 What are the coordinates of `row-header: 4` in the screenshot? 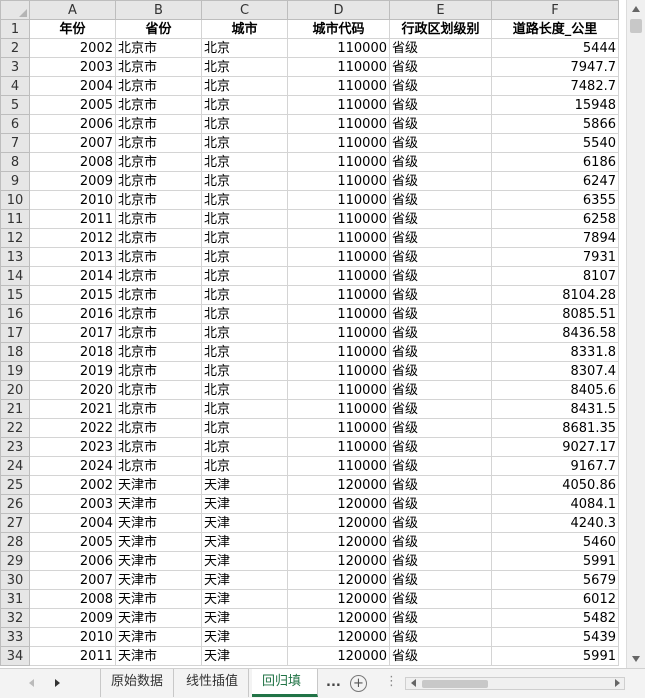 It's located at (15, 86).